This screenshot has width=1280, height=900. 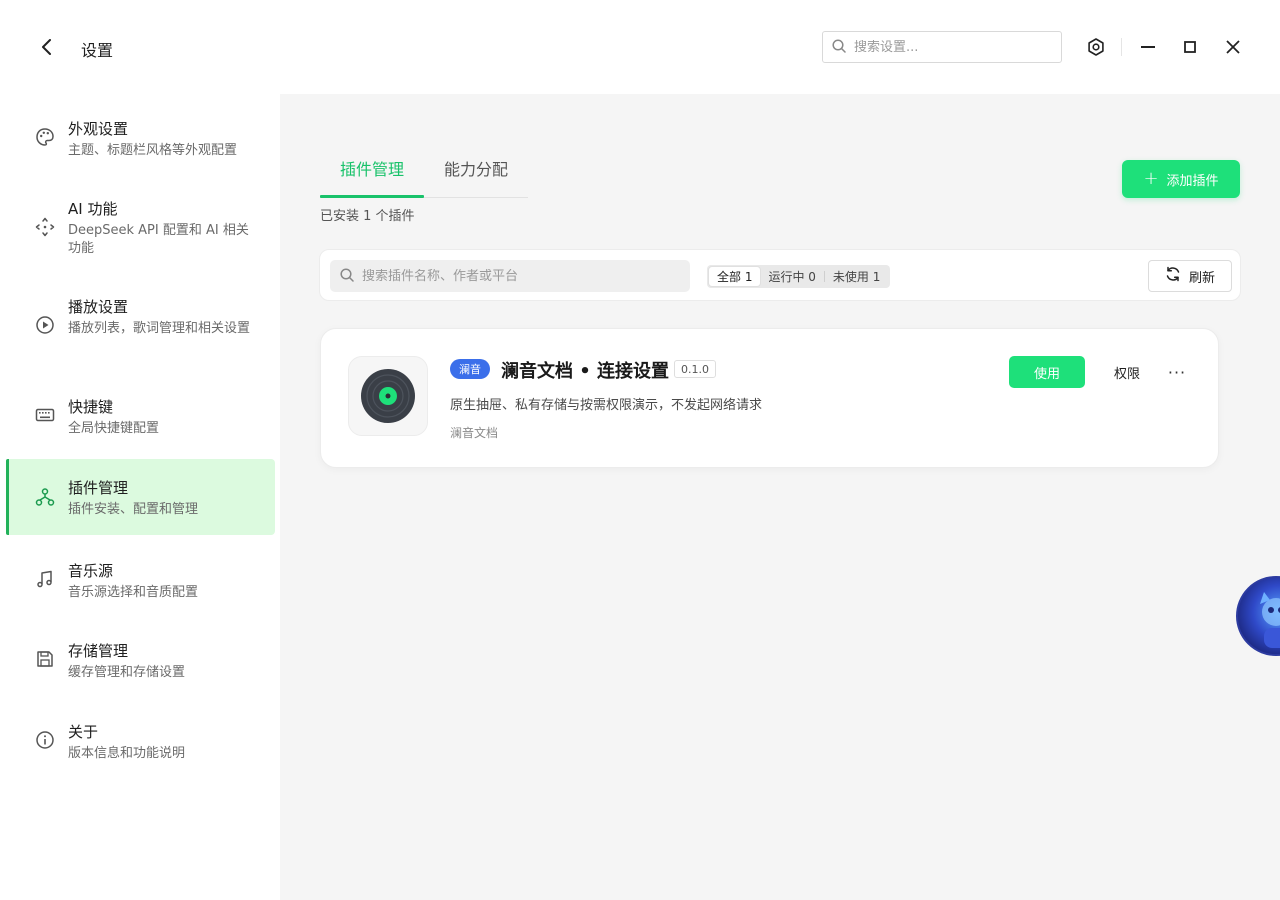 I want to click on sidebar-item-title: AI 功能, so click(x=93, y=209).